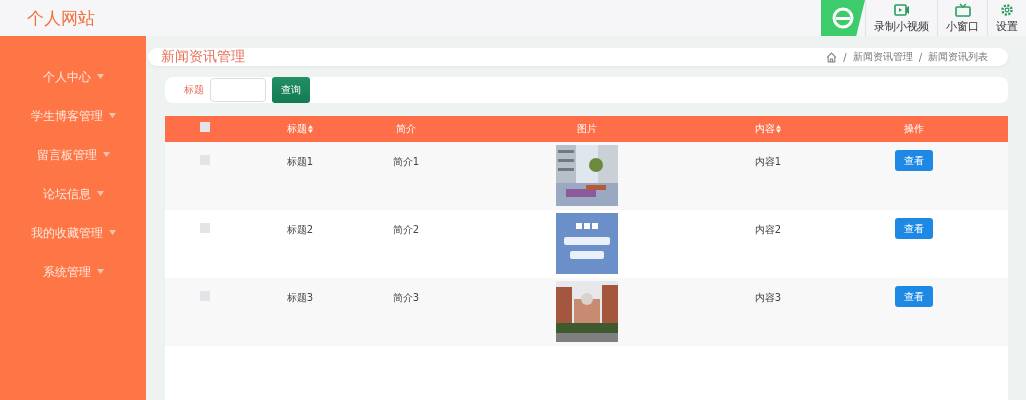 The height and width of the screenshot is (400, 1026). I want to click on column-header: 操作, so click(913, 129).